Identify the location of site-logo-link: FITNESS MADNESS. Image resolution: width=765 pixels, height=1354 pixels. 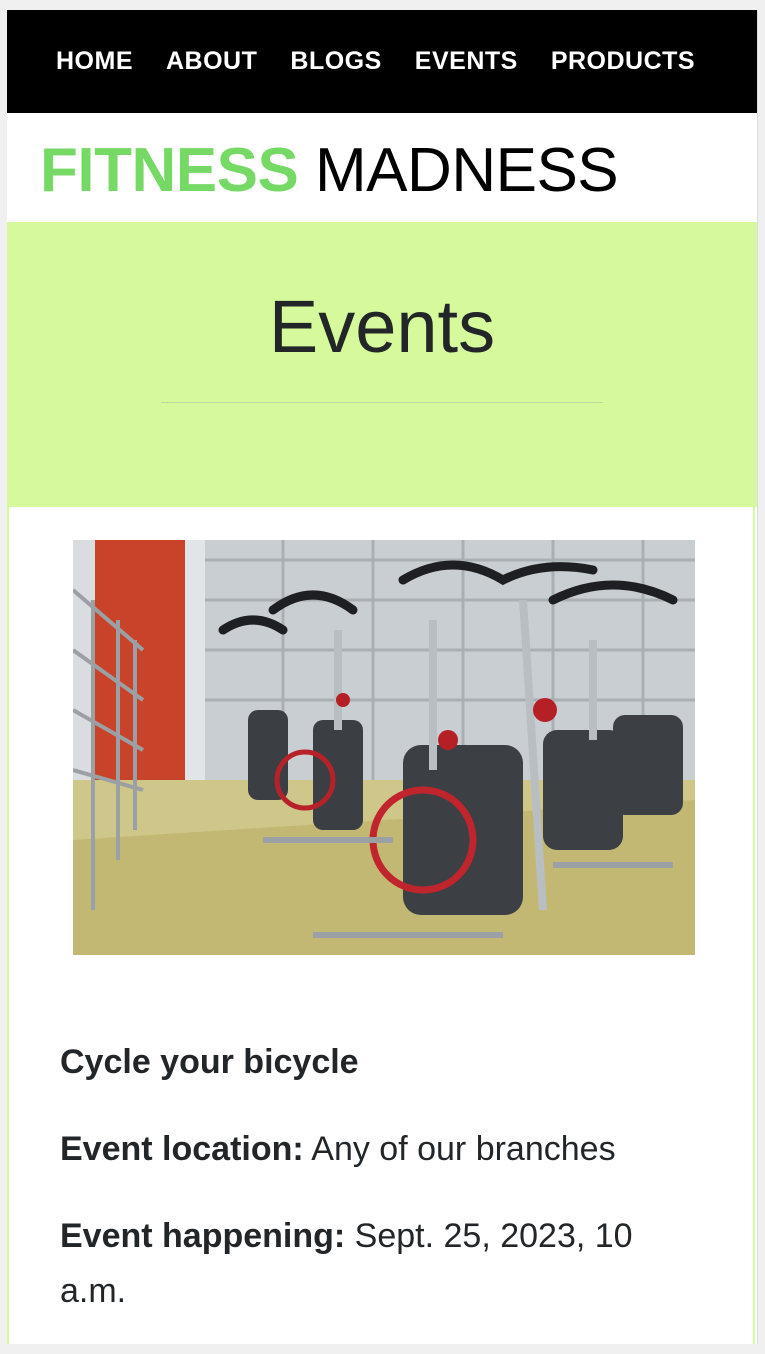
(329, 171).